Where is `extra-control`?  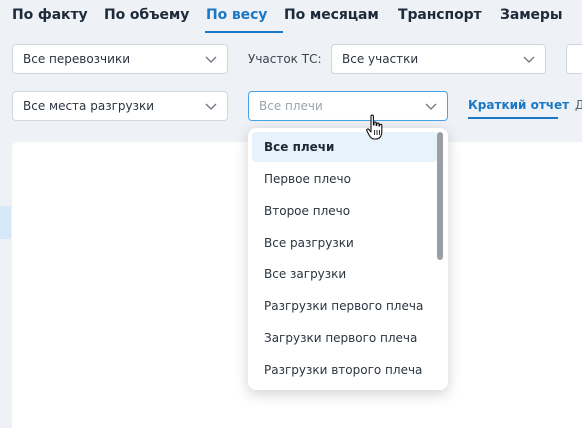 extra-control is located at coordinates (574, 59).